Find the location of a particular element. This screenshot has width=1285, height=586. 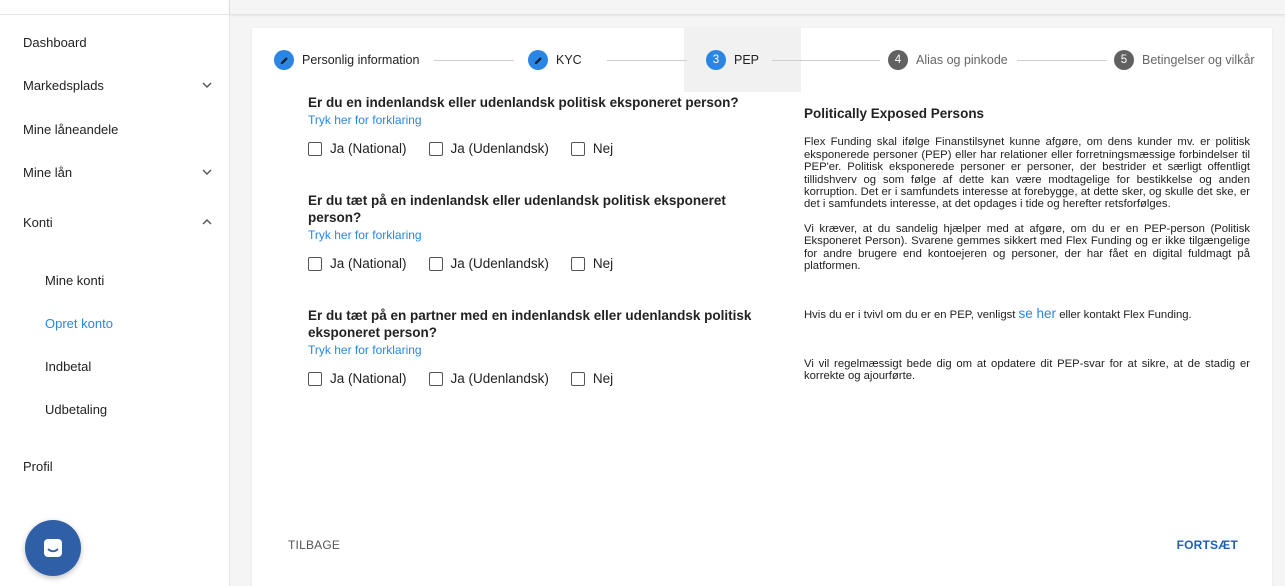

step-label: Personlig information is located at coordinates (361, 60).